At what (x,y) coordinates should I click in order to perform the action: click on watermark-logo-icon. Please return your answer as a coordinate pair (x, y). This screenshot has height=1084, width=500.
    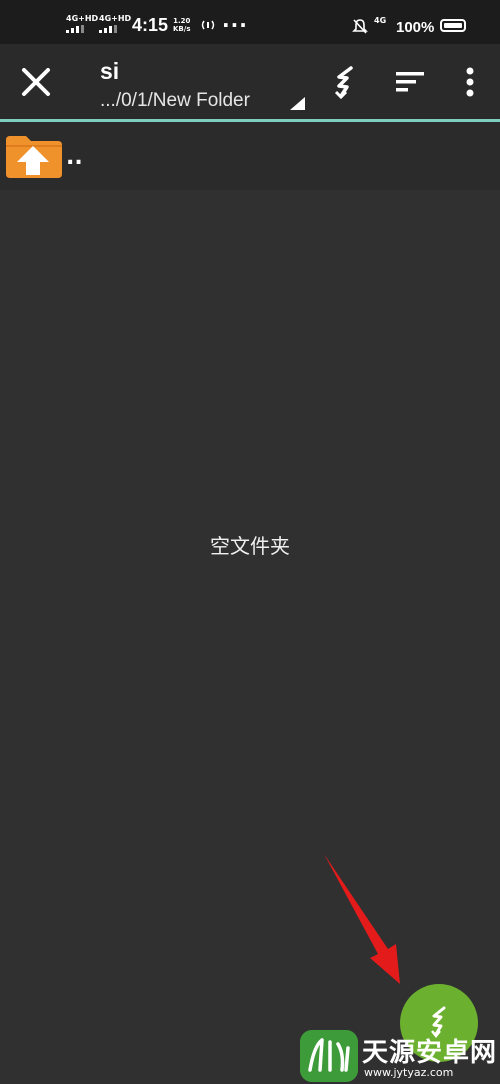
    Looking at the image, I should click on (329, 1056).